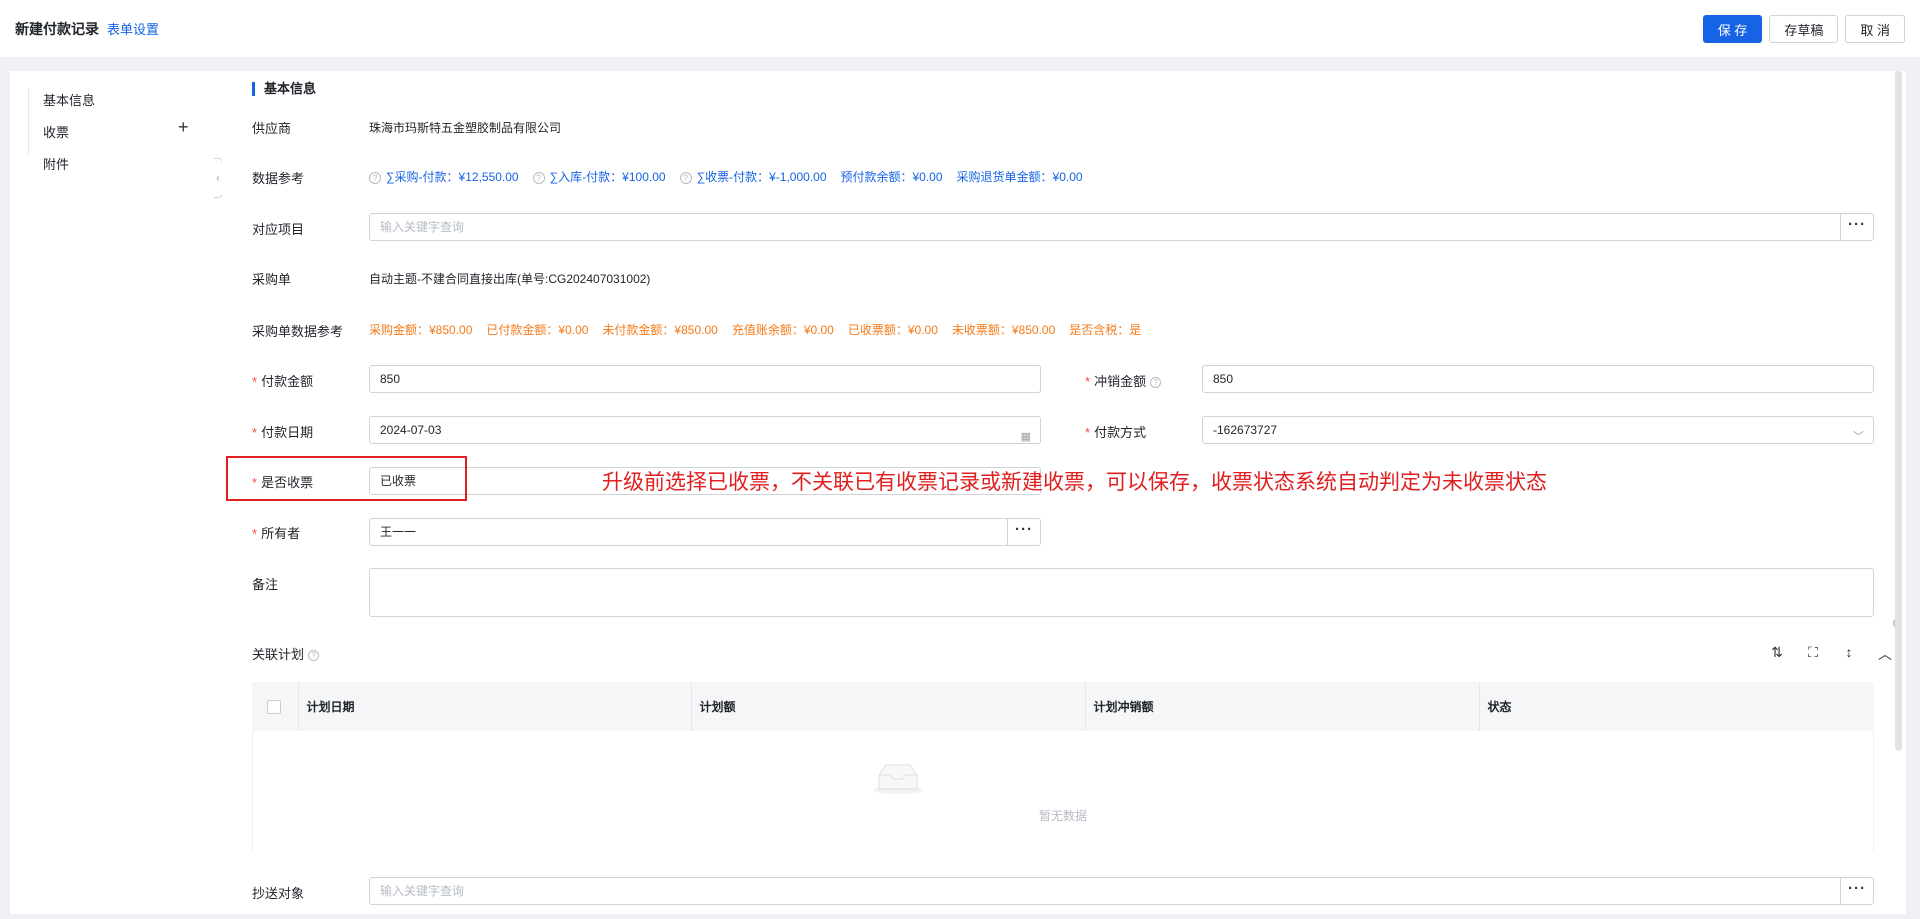  I want to click on header-actions: 保 存 存草稿 取 消, so click(1803, 29).